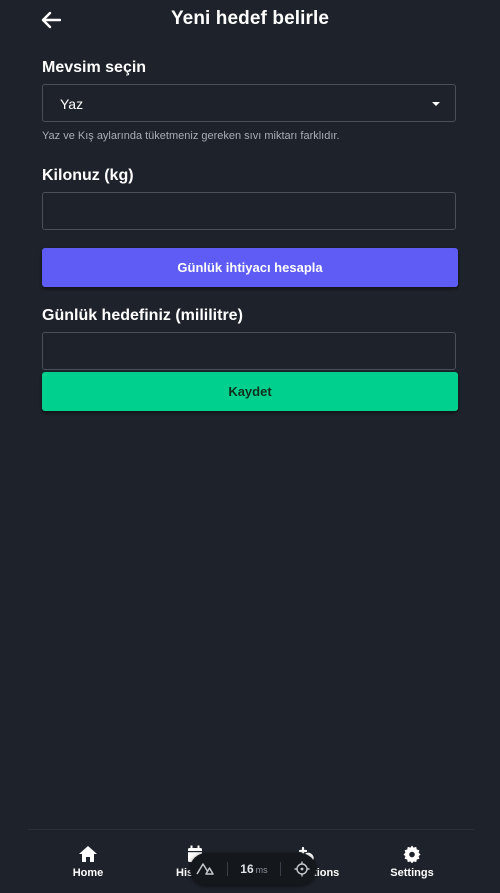 This screenshot has height=893, width=500. I want to click on save-button: Kaydet, so click(250, 391).